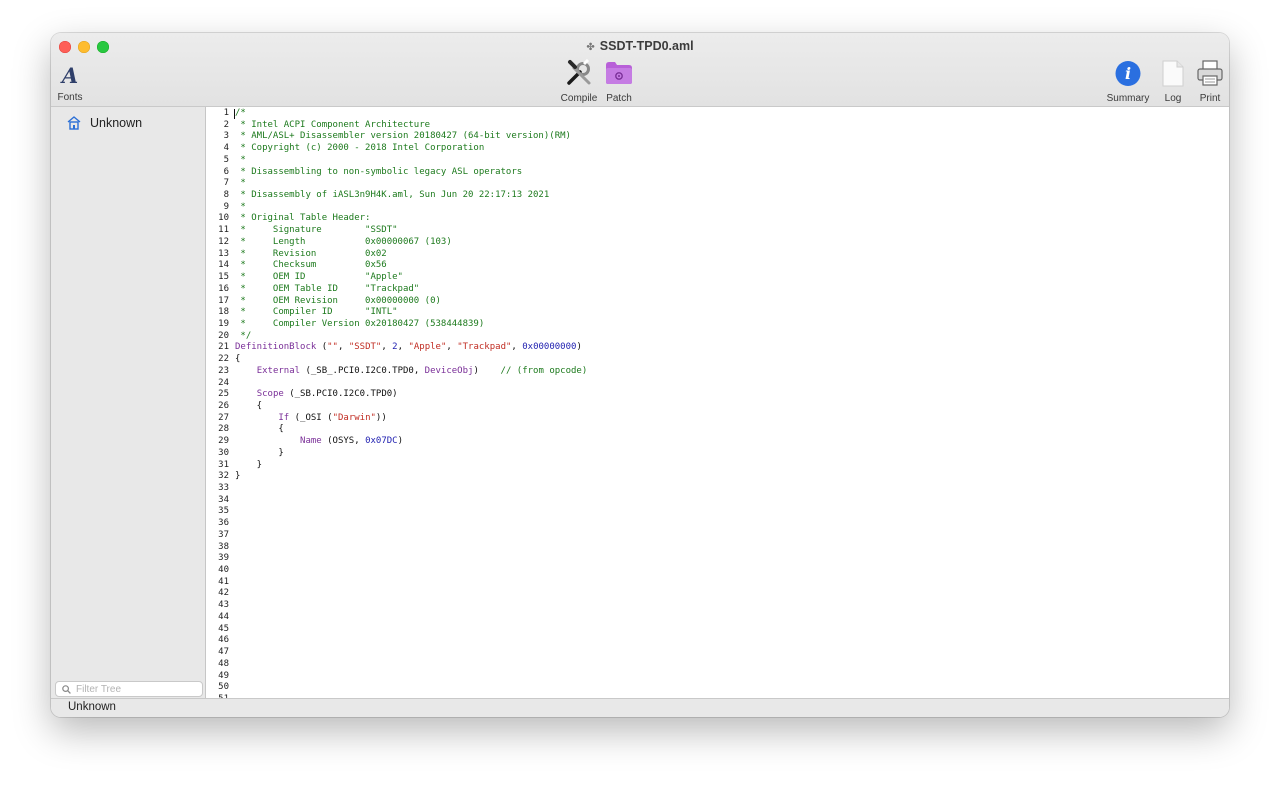 The image size is (1280, 785). What do you see at coordinates (226, 113) in the screenshot?
I see `line-number: 1` at bounding box center [226, 113].